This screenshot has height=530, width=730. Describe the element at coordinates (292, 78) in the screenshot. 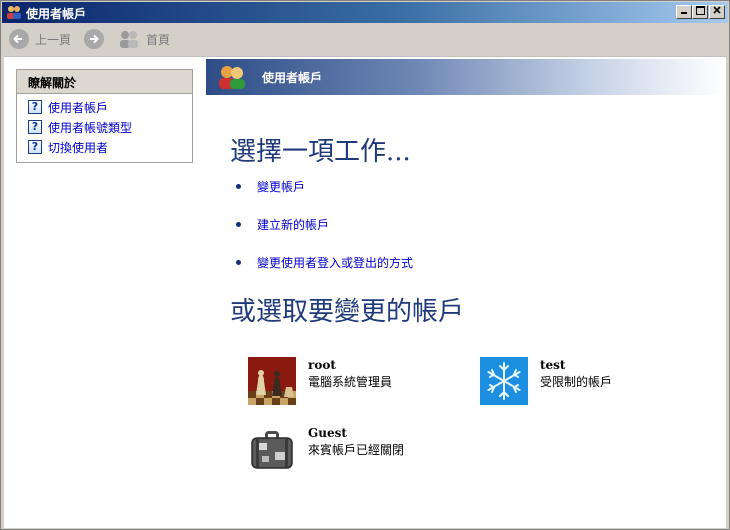

I see `header-title: 使用者帳戶` at that location.